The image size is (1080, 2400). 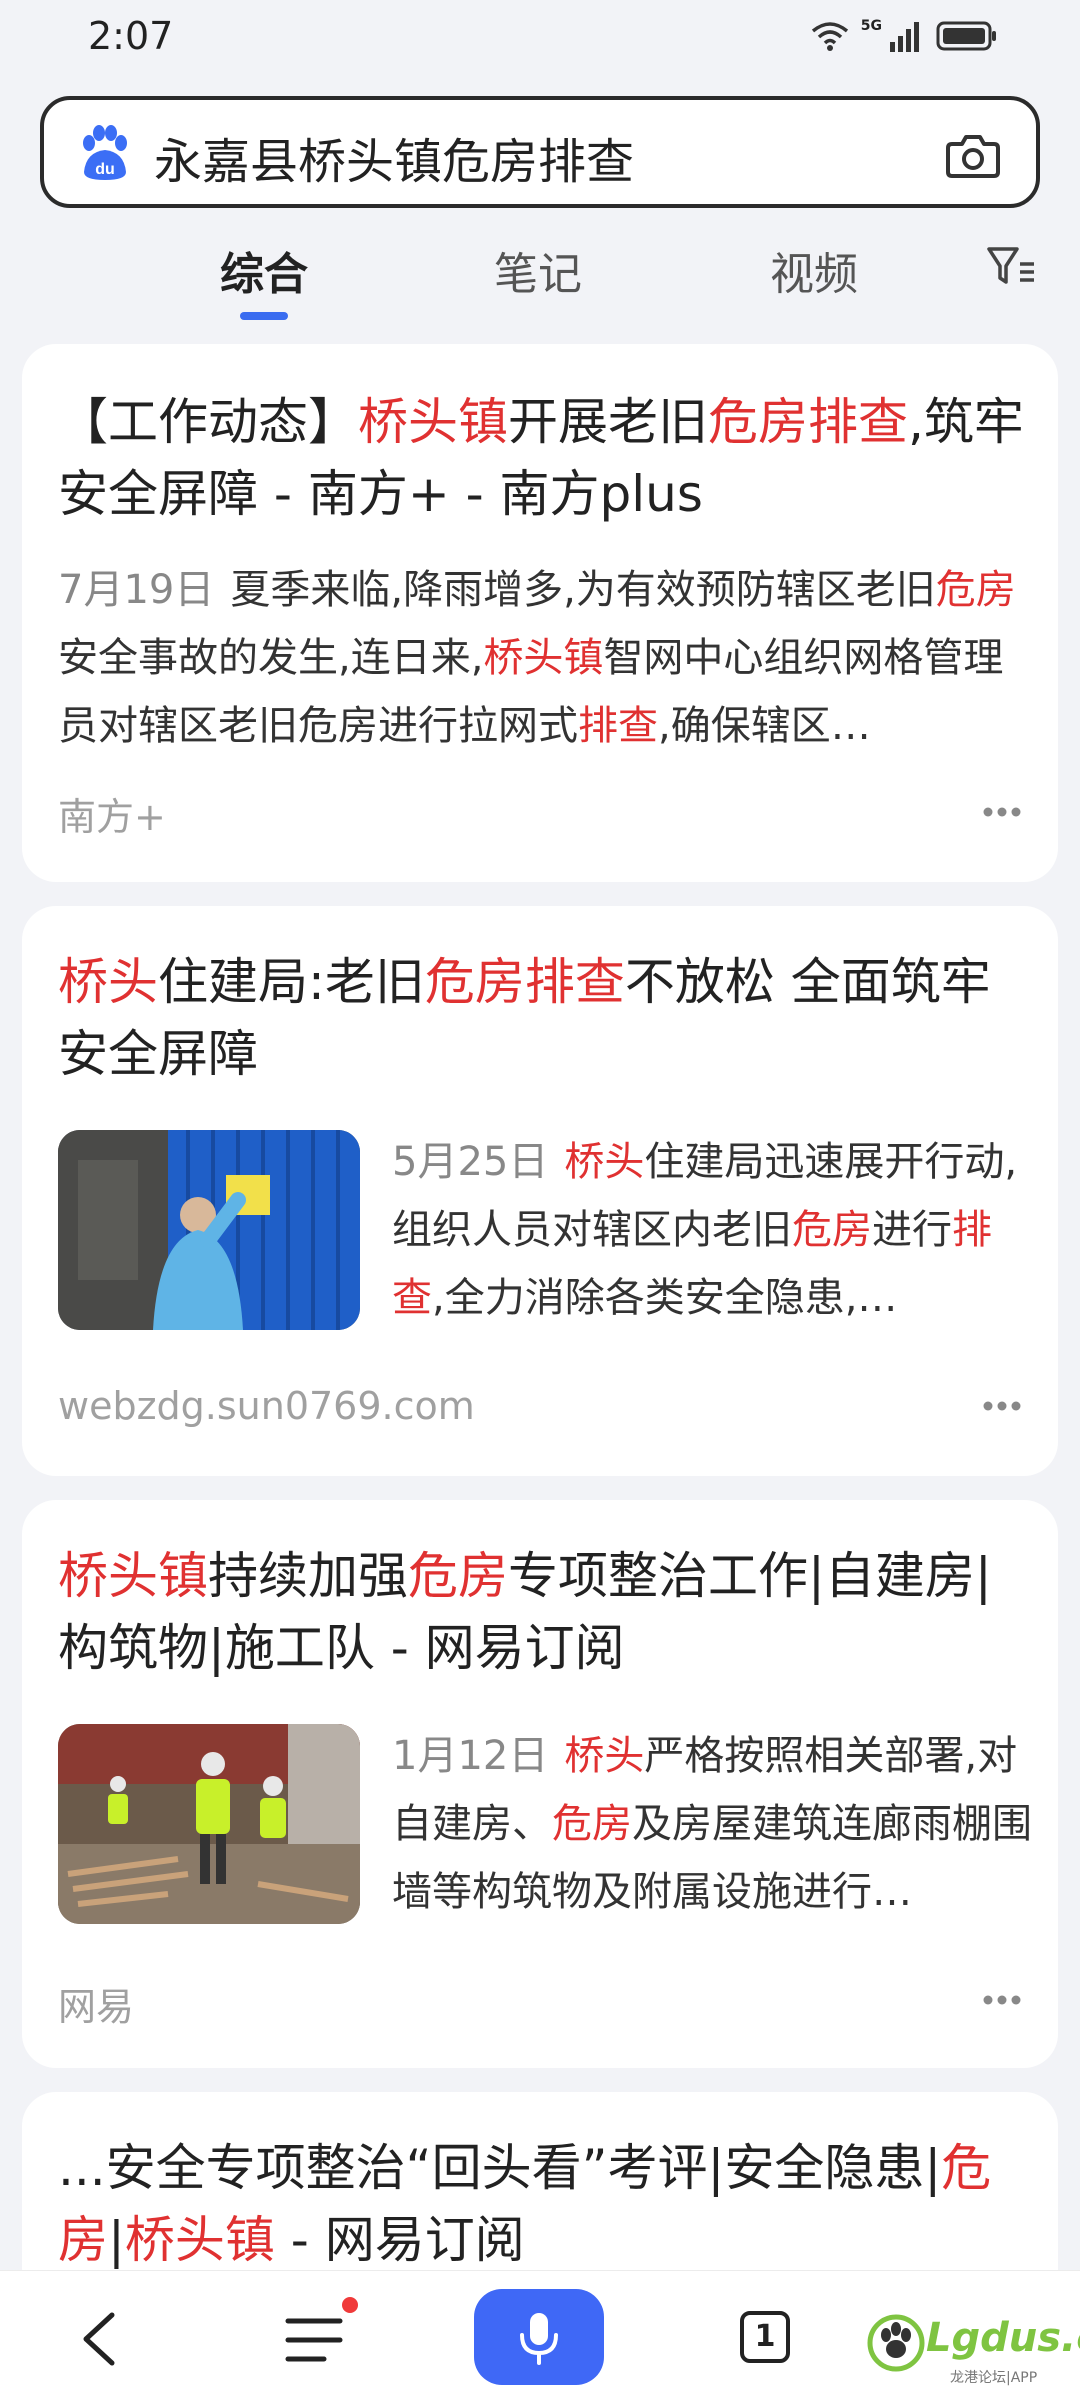 I want to click on search-input: 永嘉县桥头镇危房排查, so click(x=394, y=157).